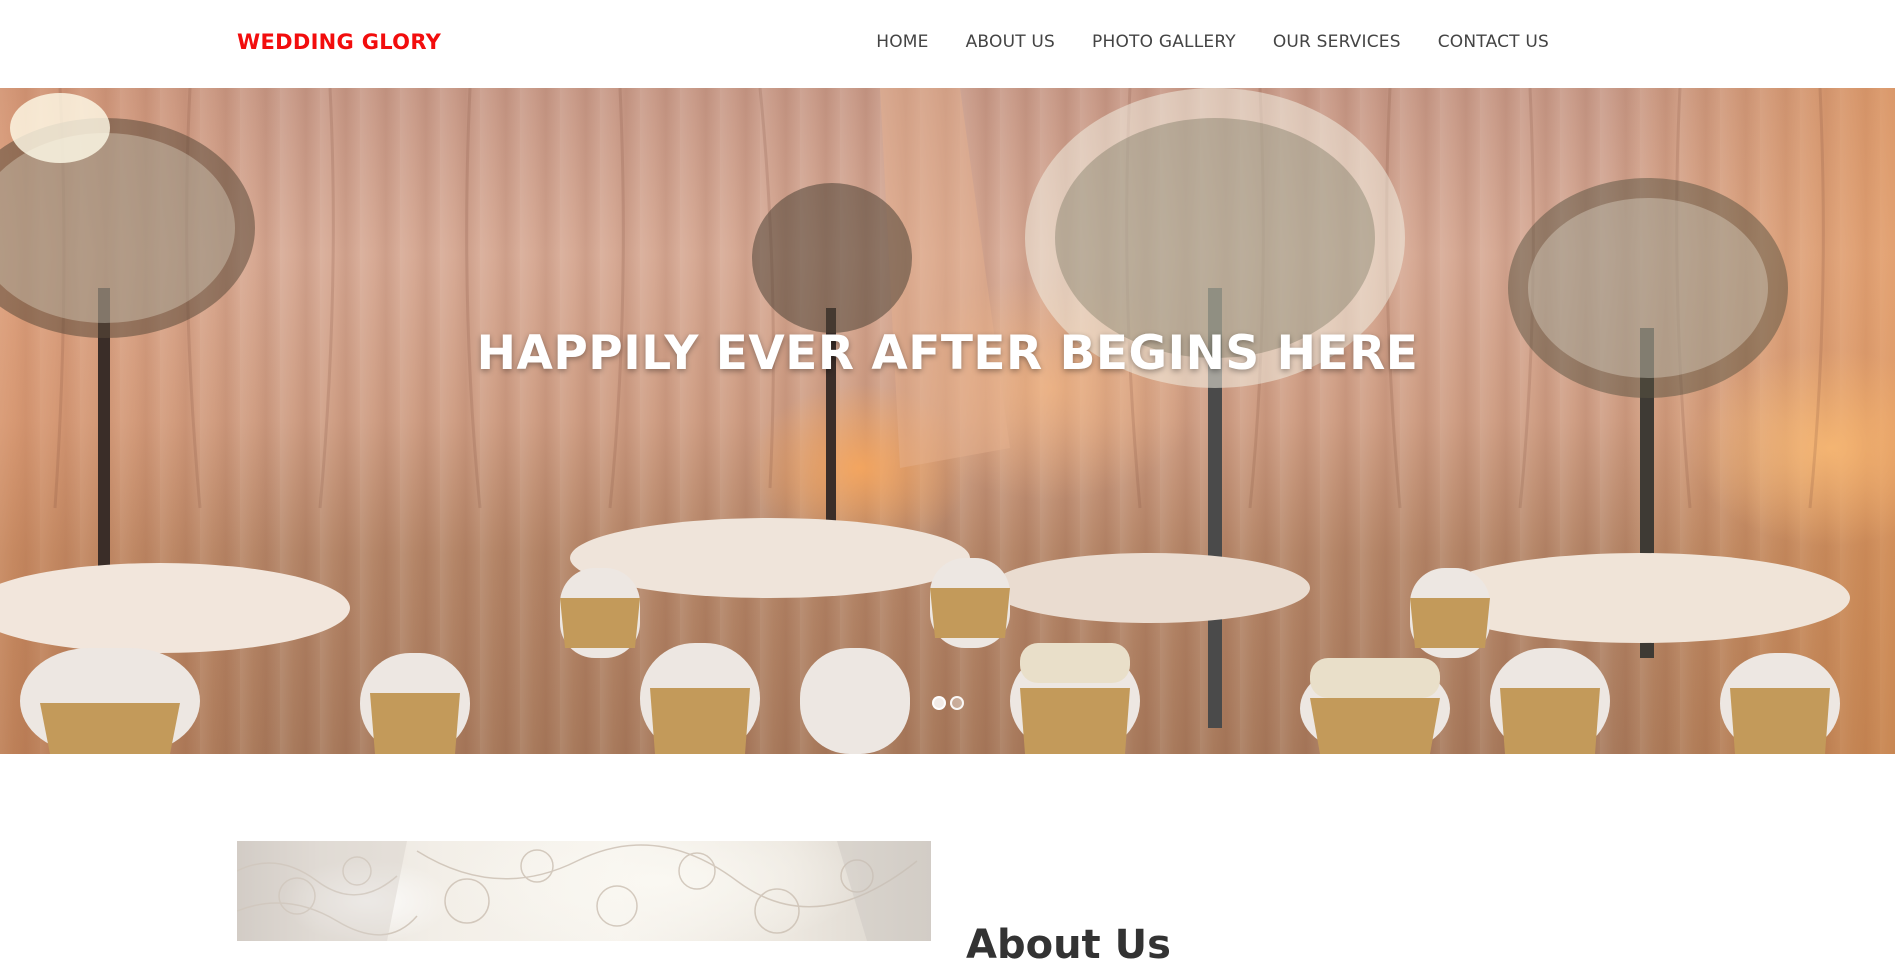 This screenshot has height=968, width=1895. I want to click on tables, so click(925, 585).